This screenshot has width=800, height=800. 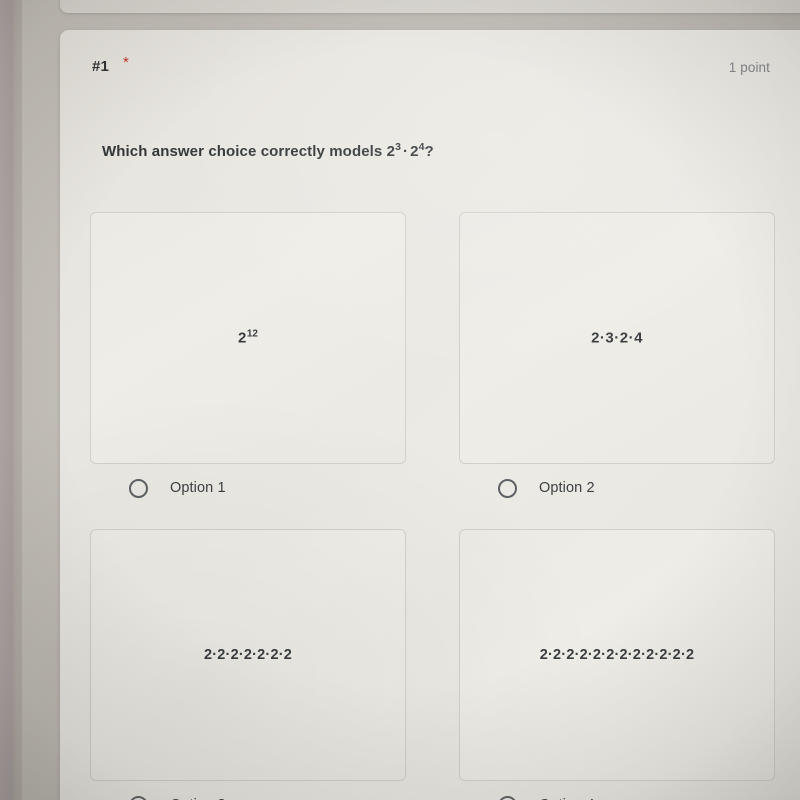 I want to click on answer-option-4: 2·2·2·2·2·2·2·2·2·2·2·2 Option 4, so click(x=618, y=664).